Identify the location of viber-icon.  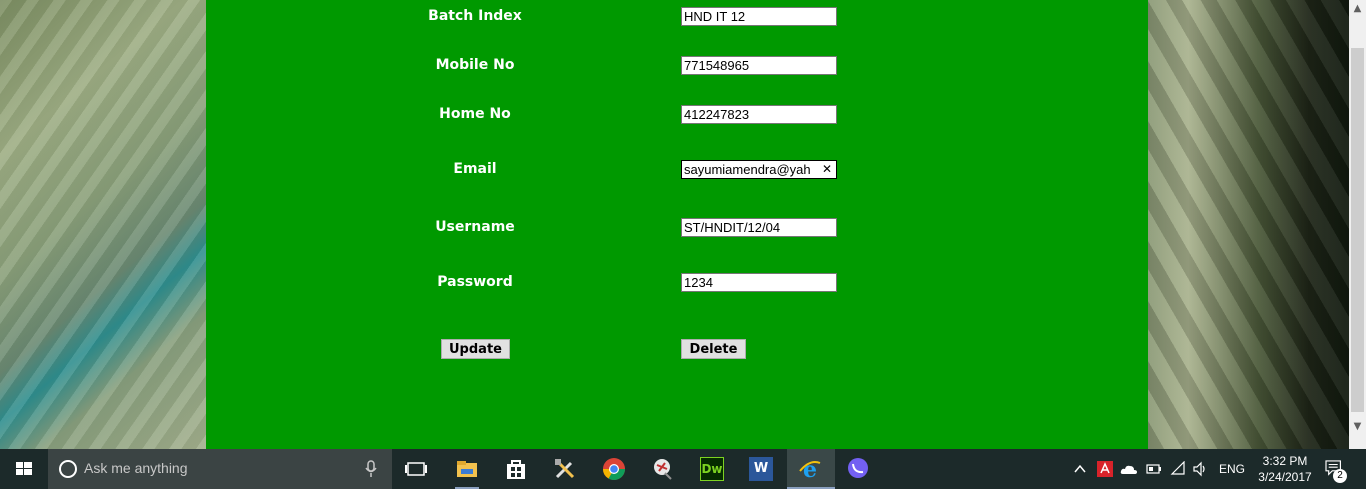
(858, 469).